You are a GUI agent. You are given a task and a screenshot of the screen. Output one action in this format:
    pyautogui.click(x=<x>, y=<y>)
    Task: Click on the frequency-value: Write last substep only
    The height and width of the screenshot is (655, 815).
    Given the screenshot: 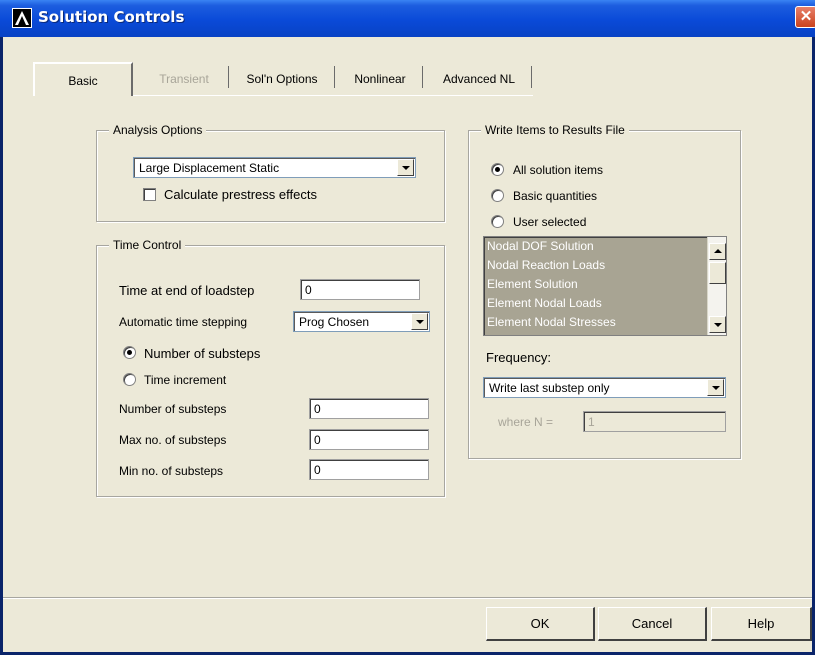 What is the action you would take?
    pyautogui.click(x=549, y=388)
    